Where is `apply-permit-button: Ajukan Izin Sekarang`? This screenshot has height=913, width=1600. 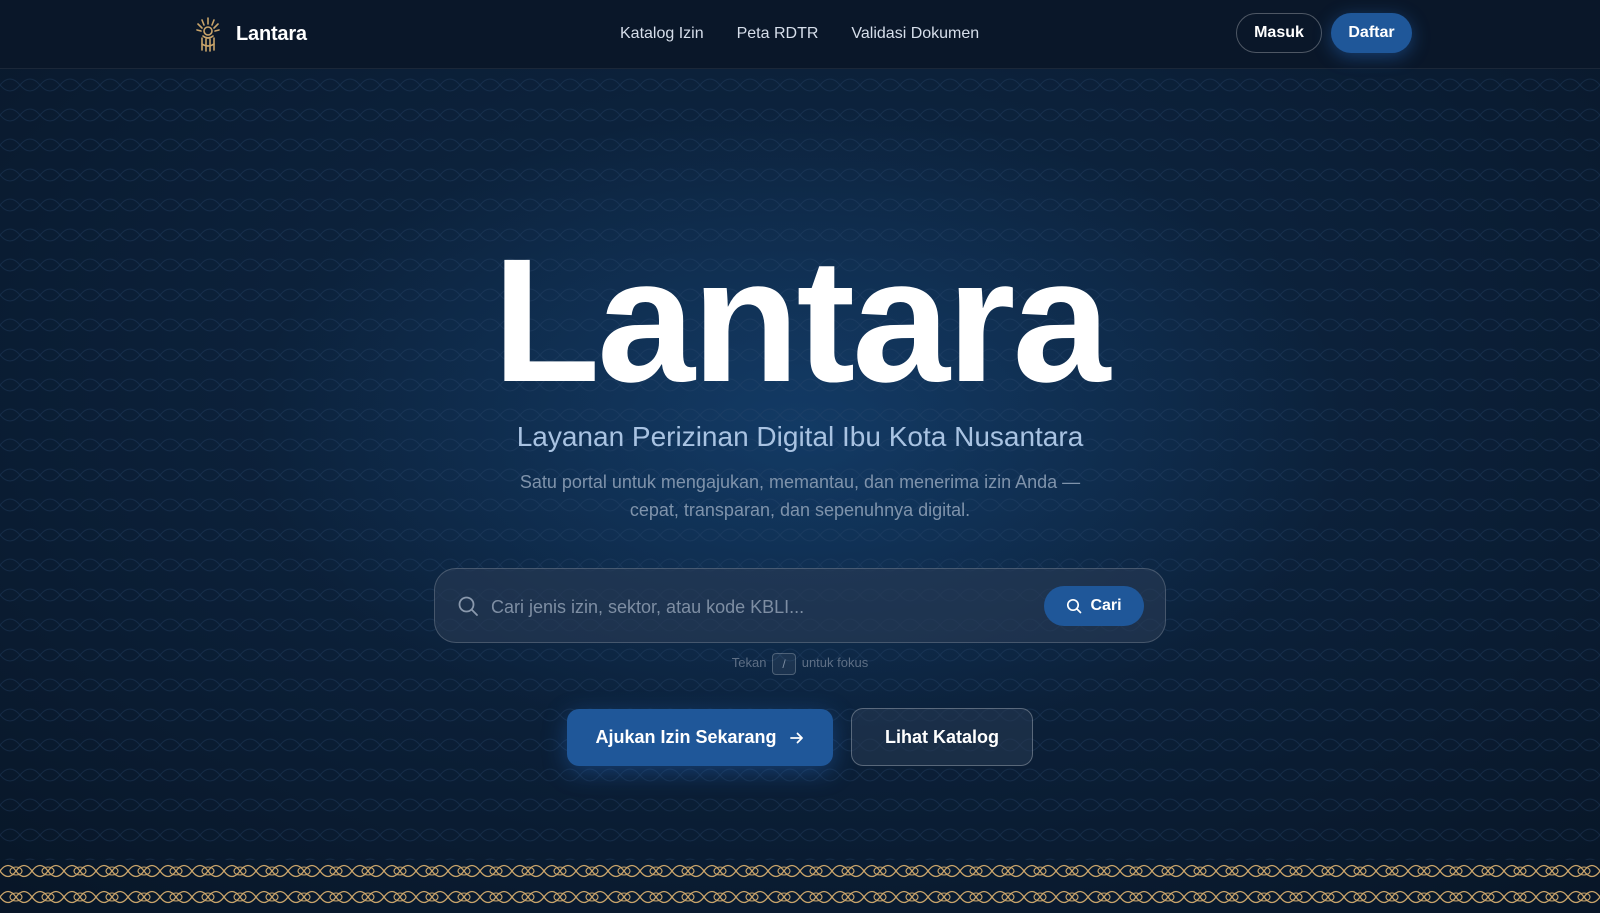 apply-permit-button: Ajukan Izin Sekarang is located at coordinates (700, 737).